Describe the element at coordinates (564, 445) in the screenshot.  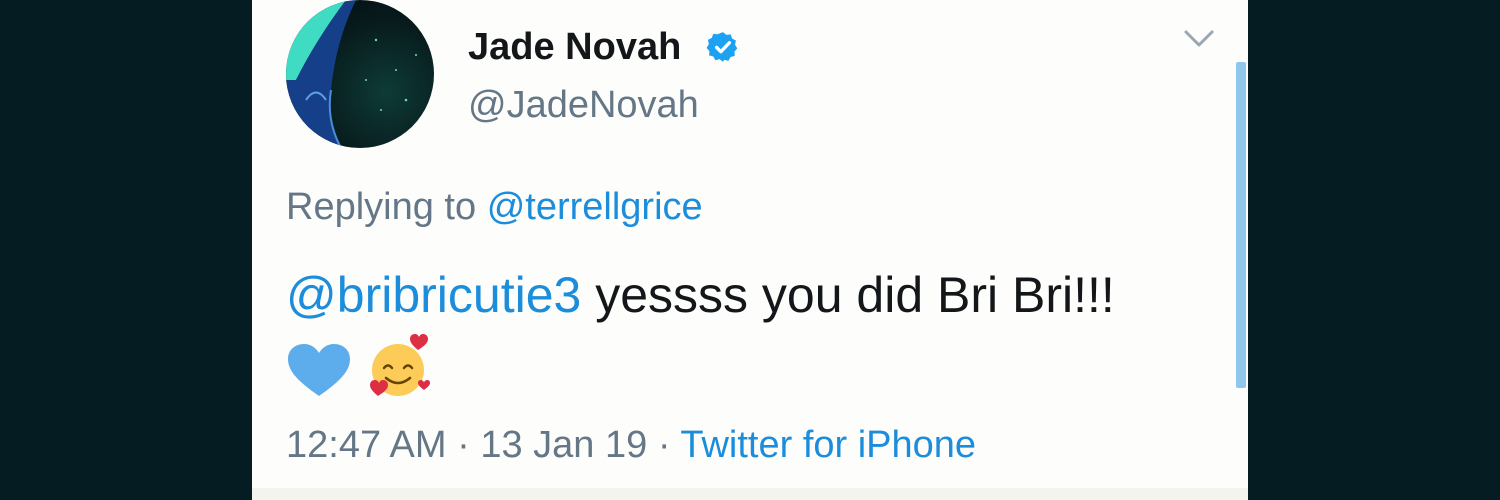
I see `tweet-date: 13 Jan 19` at that location.